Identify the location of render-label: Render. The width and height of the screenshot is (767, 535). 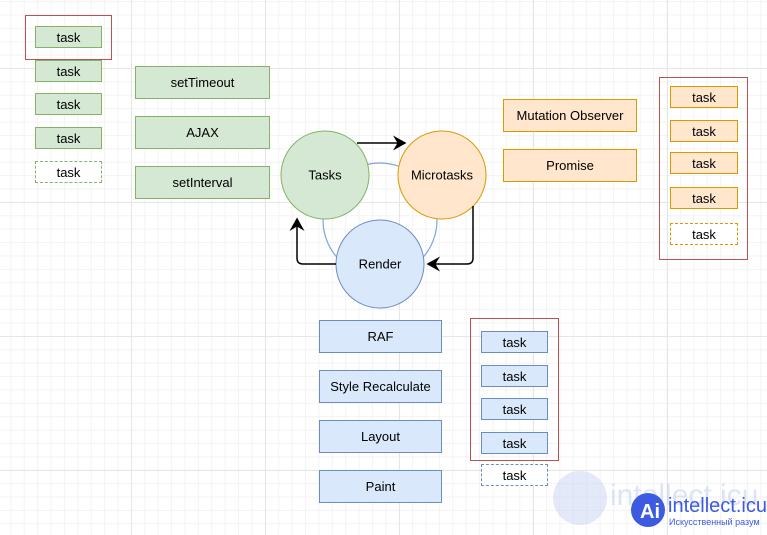
(380, 264).